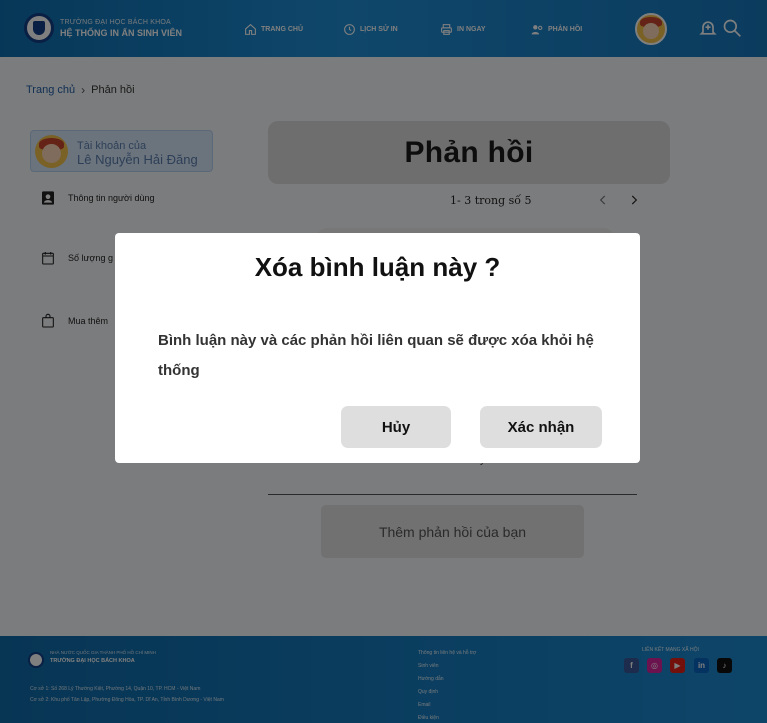 This screenshot has width=767, height=723. What do you see at coordinates (541, 427) in the screenshot?
I see `confirm-button: Xác nhận` at bounding box center [541, 427].